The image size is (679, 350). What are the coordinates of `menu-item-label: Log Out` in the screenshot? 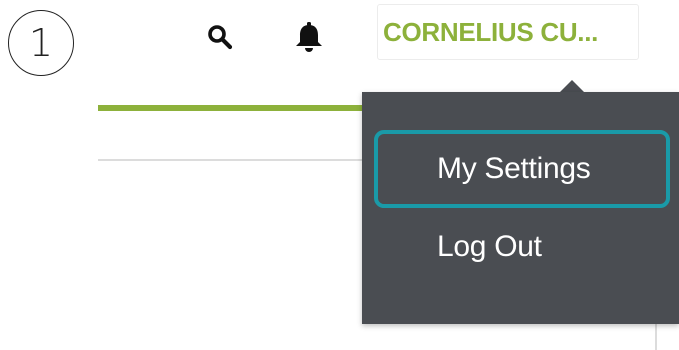 It's located at (489, 246).